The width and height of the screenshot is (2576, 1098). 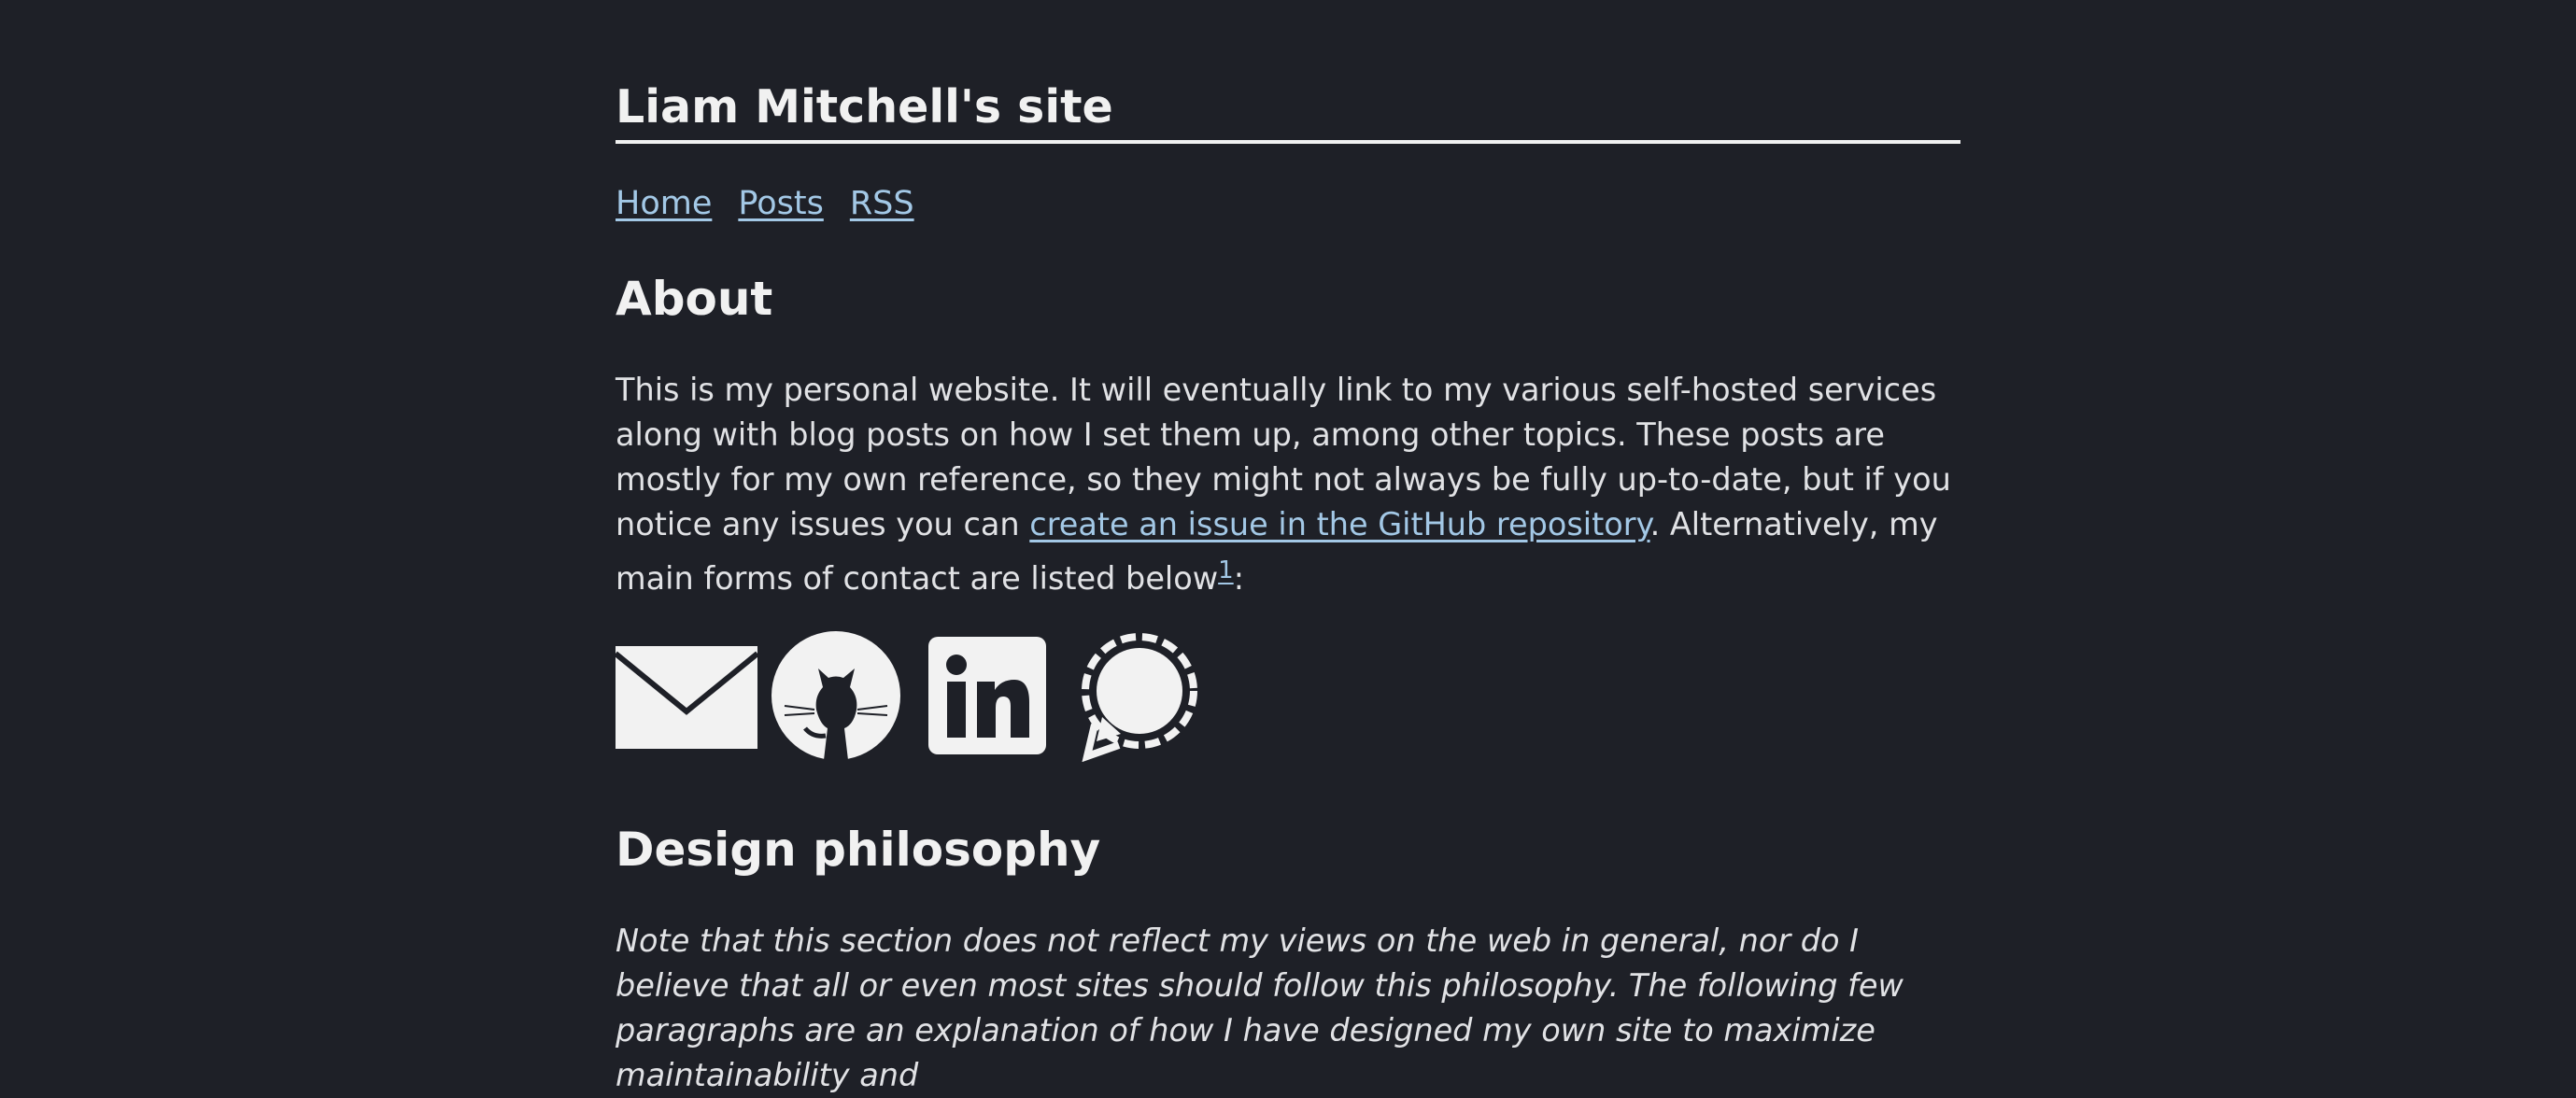 I want to click on about-text-end: :, so click(x=1238, y=579).